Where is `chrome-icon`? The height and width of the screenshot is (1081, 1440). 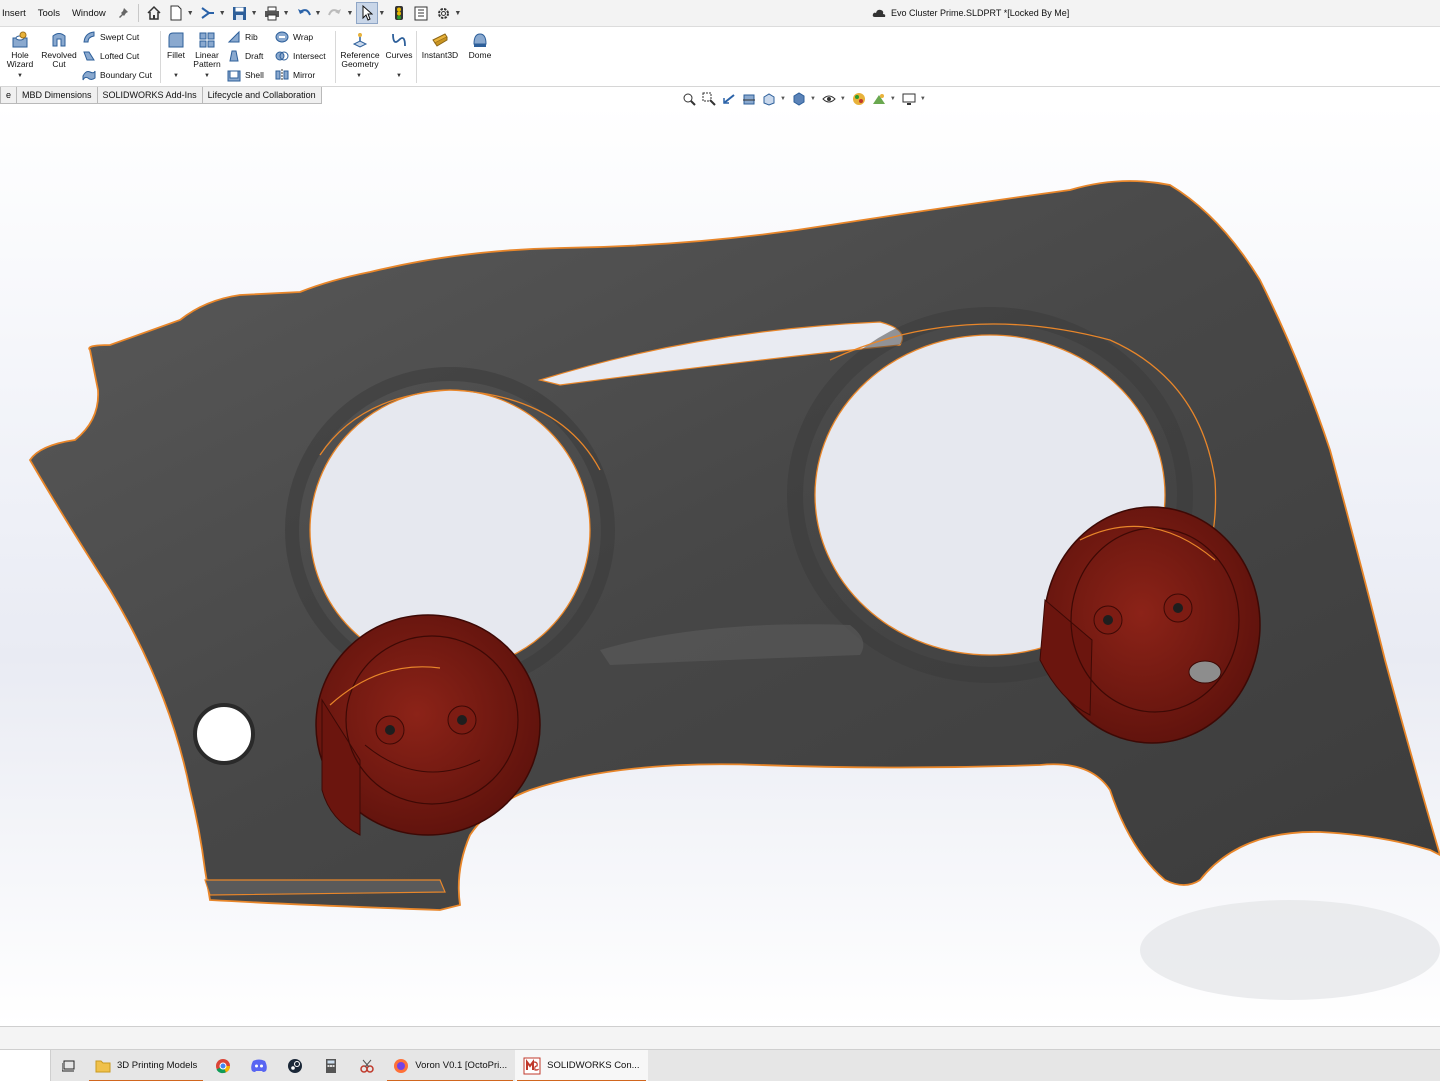 chrome-icon is located at coordinates (223, 1065).